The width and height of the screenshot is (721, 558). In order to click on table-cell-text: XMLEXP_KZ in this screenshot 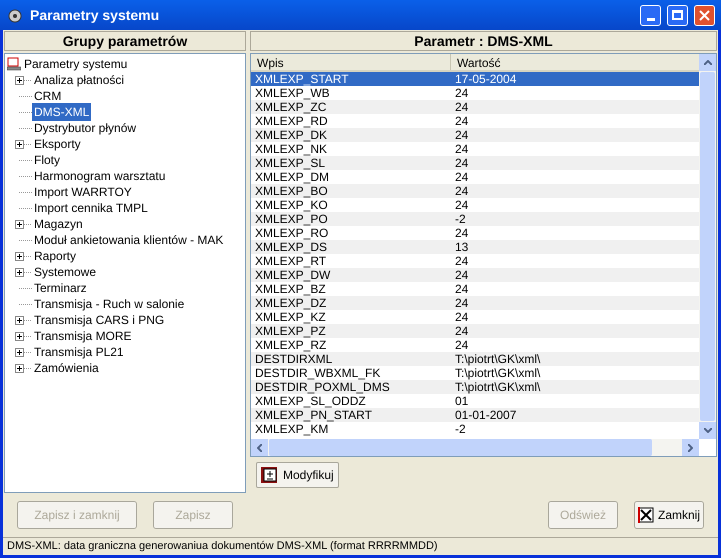, I will do `click(290, 317)`.